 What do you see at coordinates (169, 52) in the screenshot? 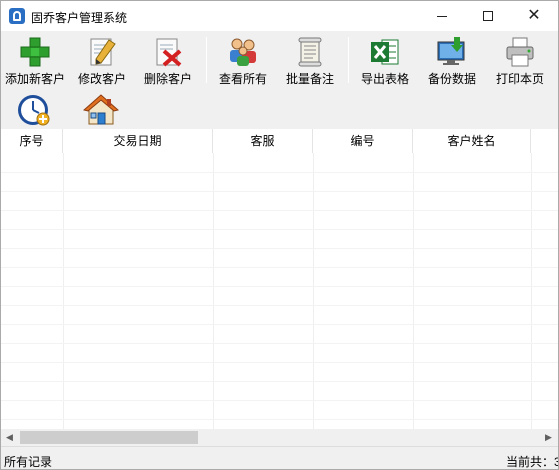
I see `delete-icon` at bounding box center [169, 52].